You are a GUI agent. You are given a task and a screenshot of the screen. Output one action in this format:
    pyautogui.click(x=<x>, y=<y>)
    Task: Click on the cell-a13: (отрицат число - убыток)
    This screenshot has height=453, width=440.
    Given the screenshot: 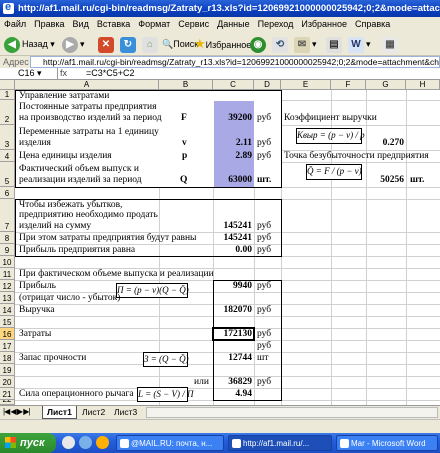 What is the action you would take?
    pyautogui.click(x=70, y=298)
    